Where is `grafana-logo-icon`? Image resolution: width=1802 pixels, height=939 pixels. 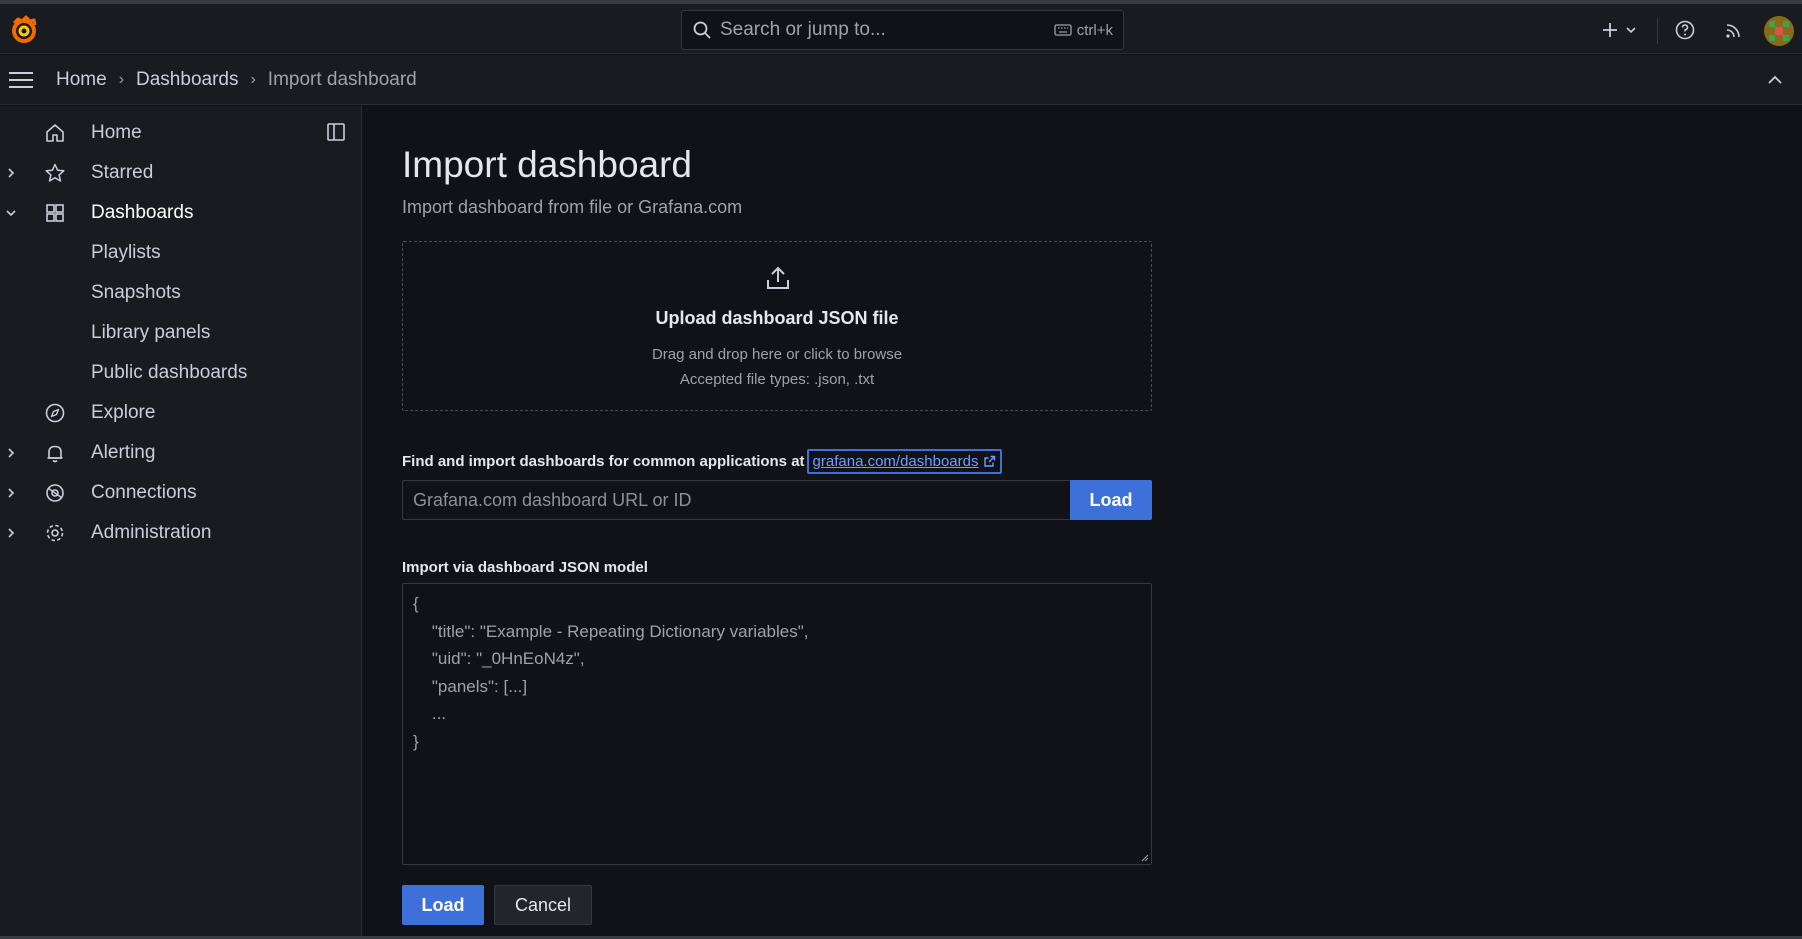
grafana-logo-icon is located at coordinates (24, 30).